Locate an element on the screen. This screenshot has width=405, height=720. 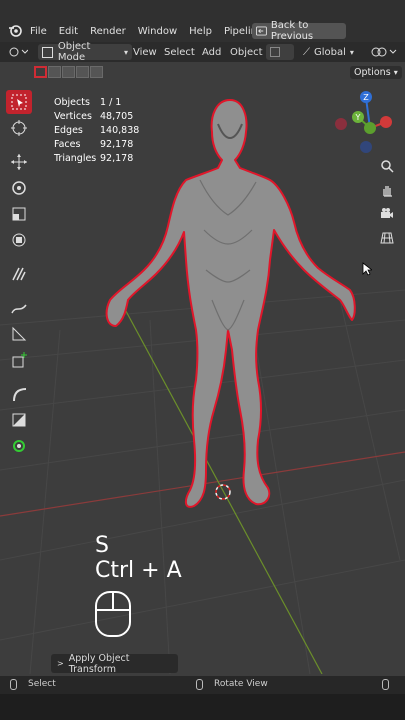
gizmo-center-icon is located at coordinates (370, 128).